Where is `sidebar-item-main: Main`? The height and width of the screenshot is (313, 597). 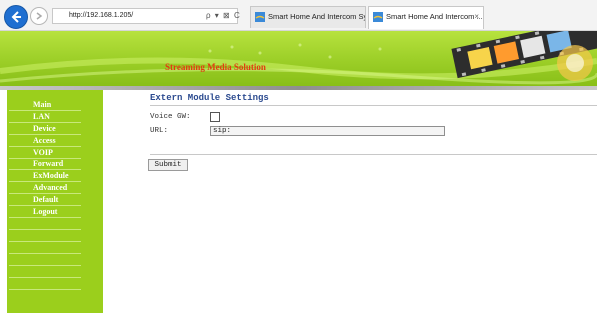 sidebar-item-main: Main is located at coordinates (46, 104).